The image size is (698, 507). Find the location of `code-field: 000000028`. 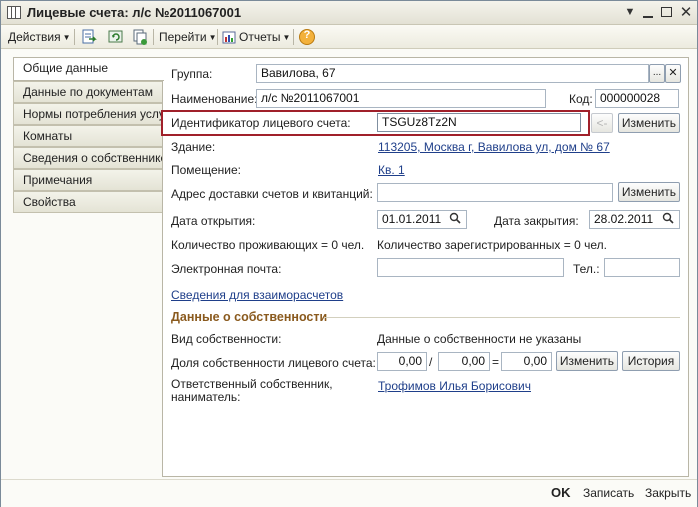

code-field: 000000028 is located at coordinates (637, 98).